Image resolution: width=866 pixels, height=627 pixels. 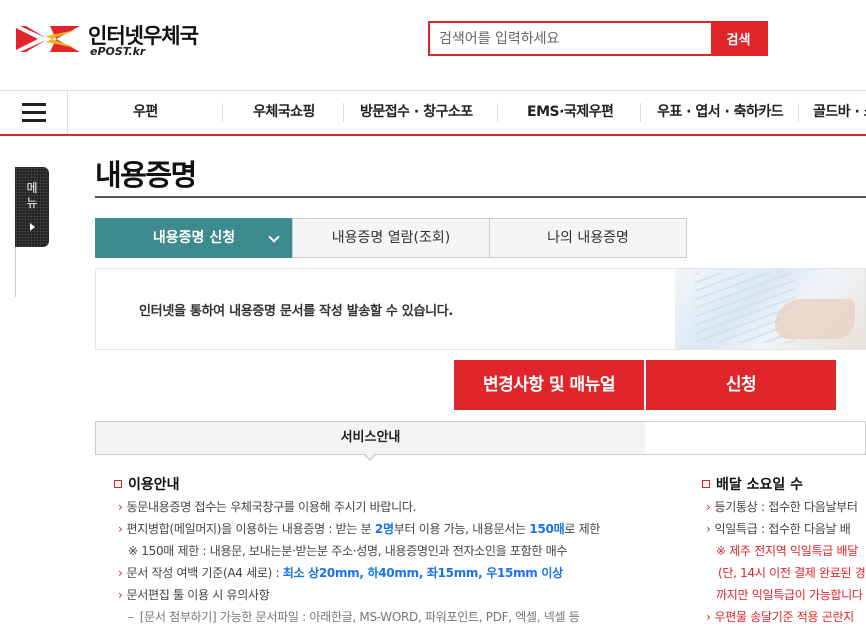 I want to click on manual-button: 변경사항 및 매뉴얼, so click(x=549, y=385).